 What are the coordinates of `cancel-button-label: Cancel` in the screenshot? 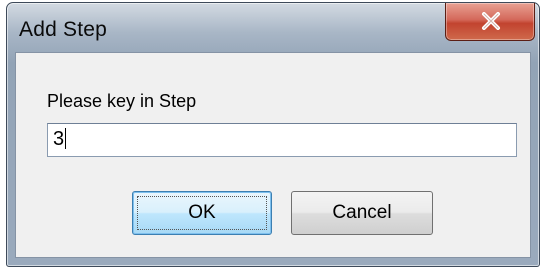 It's located at (362, 212).